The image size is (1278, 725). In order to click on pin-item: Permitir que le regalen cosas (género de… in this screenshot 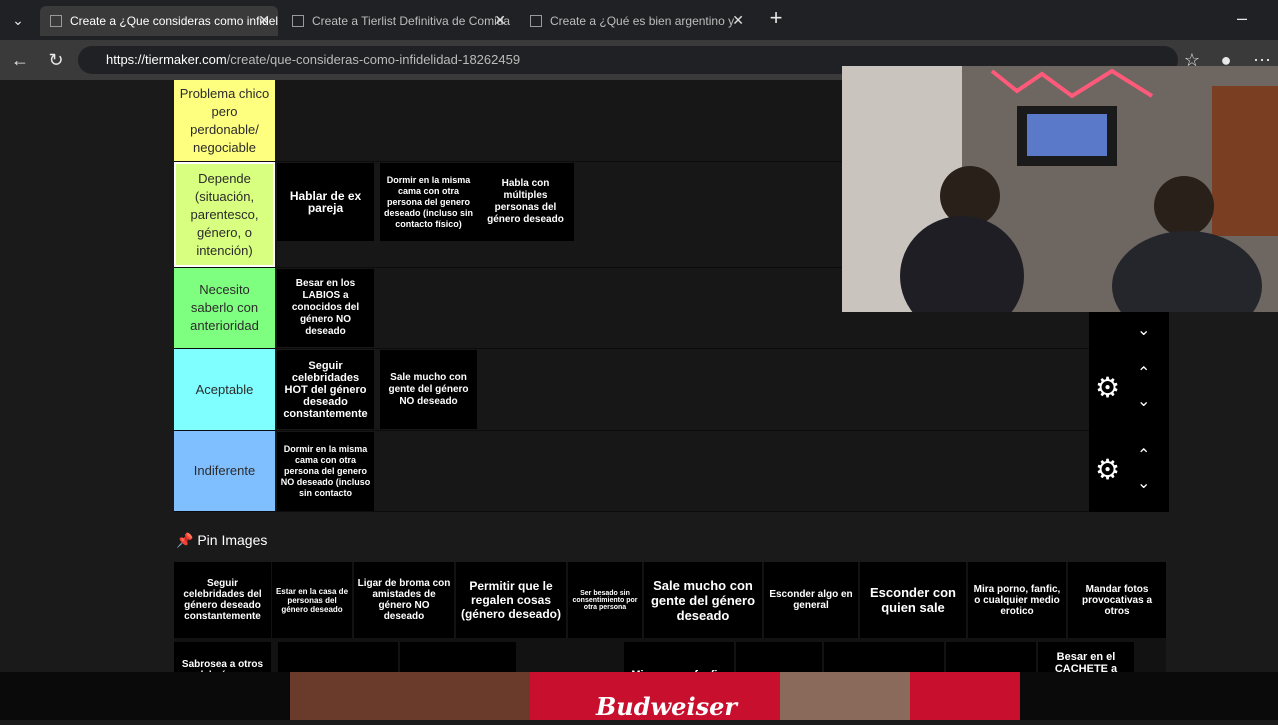, I will do `click(511, 600)`.